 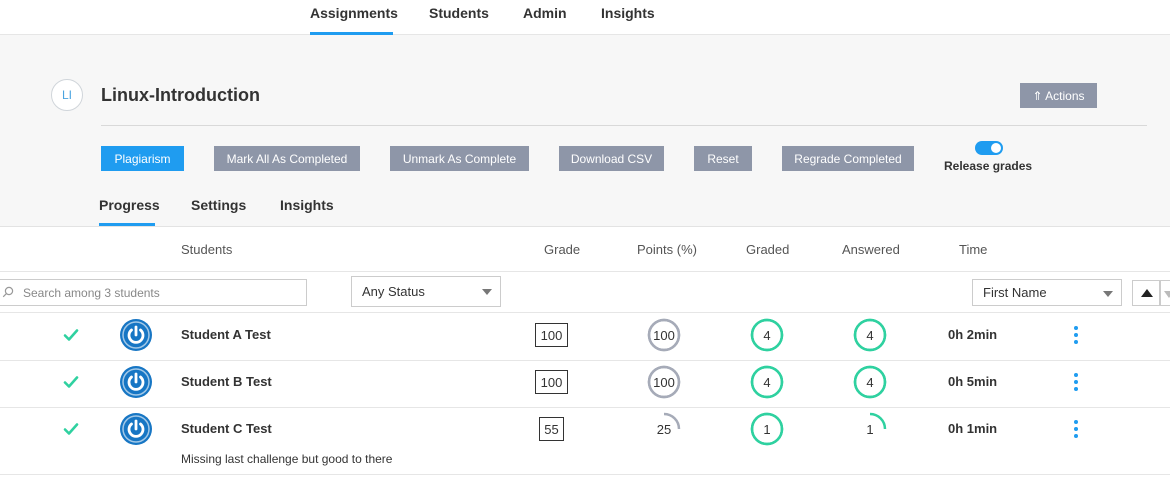 I want to click on row-separator, so click(x=585, y=474).